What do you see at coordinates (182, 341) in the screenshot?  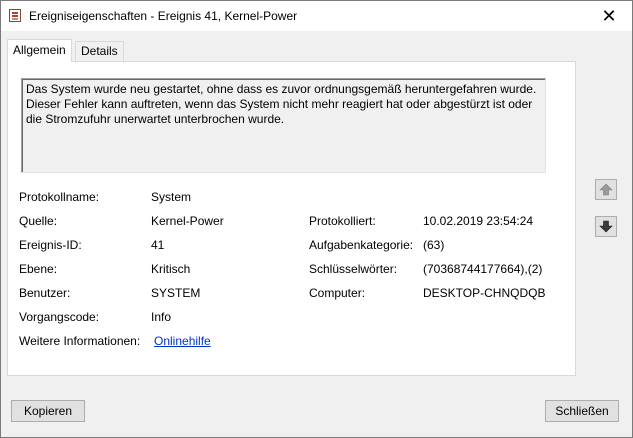 I see `online-help-link: Onlinehilfe` at bounding box center [182, 341].